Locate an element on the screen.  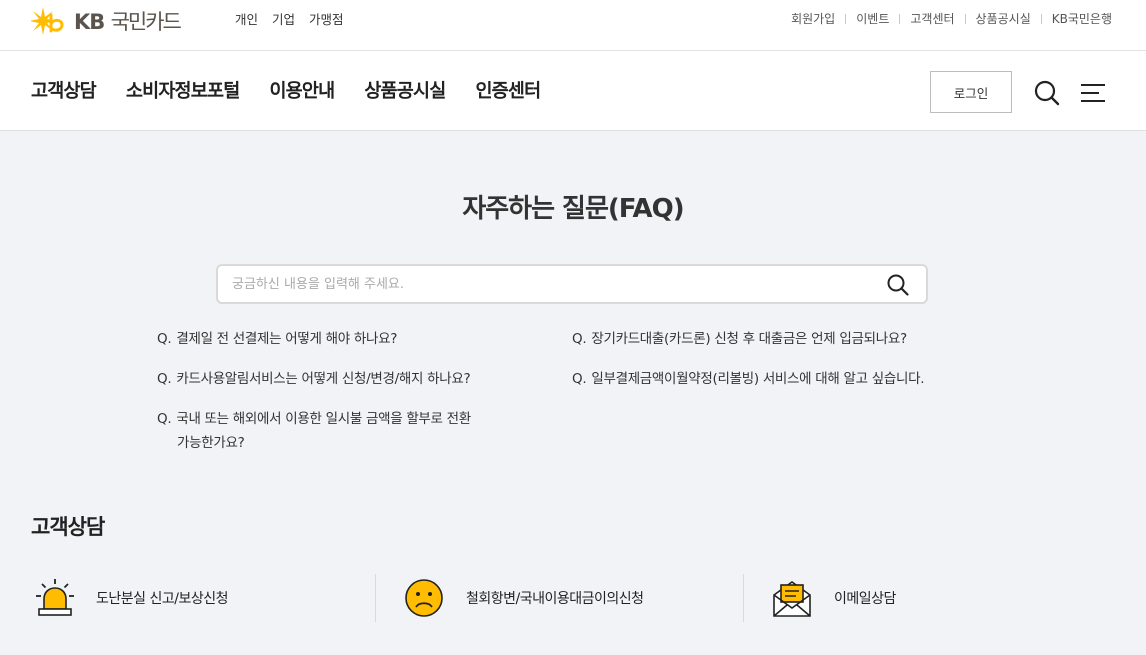
consult-item-email: 이메일상담 is located at coordinates (834, 598).